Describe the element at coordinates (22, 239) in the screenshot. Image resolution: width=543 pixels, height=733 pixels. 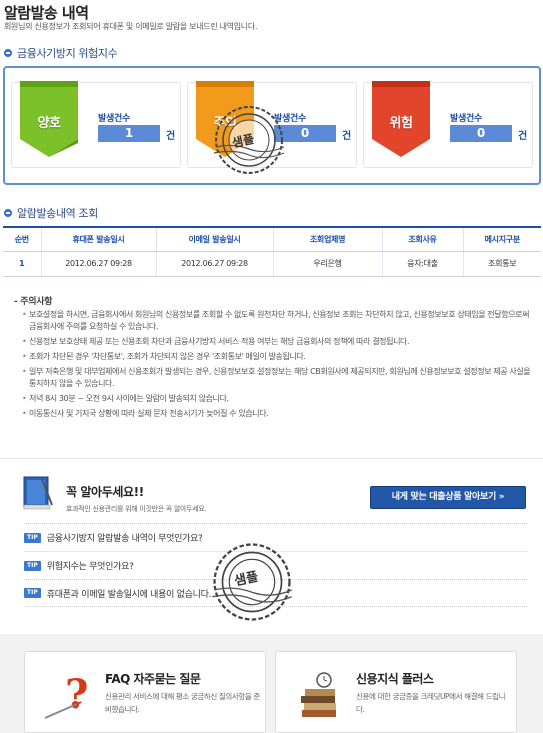
I see `column-header: 순번` at that location.